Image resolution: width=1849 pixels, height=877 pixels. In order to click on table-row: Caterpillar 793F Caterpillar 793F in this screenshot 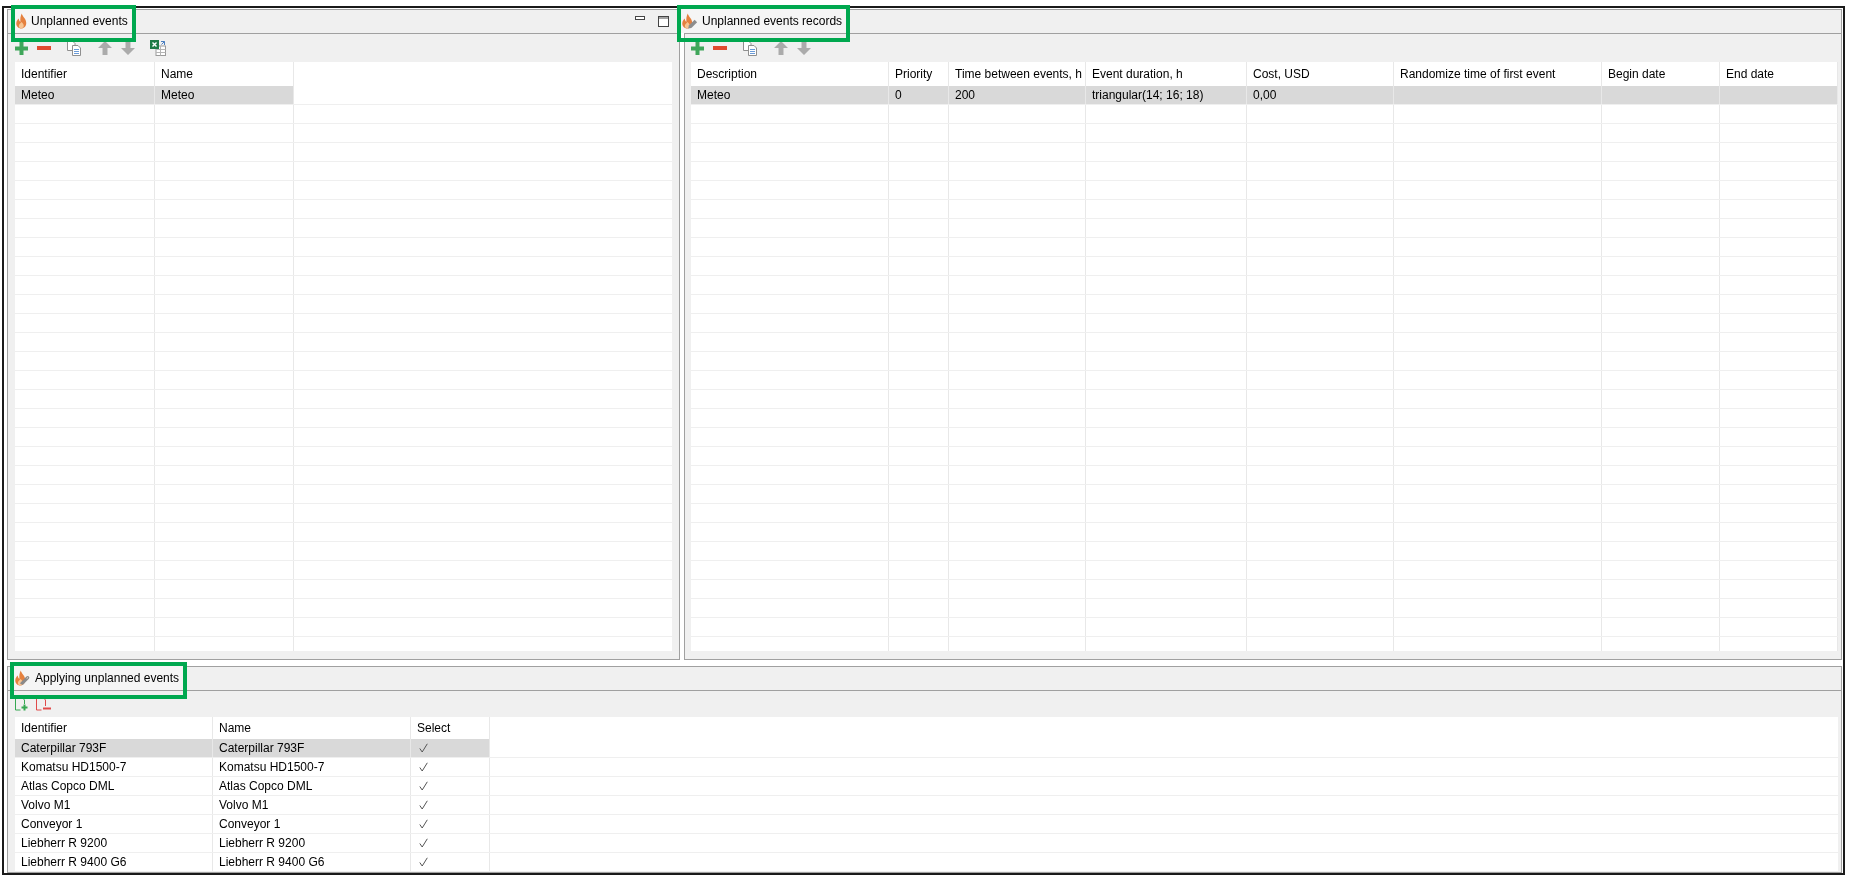, I will do `click(252, 748)`.